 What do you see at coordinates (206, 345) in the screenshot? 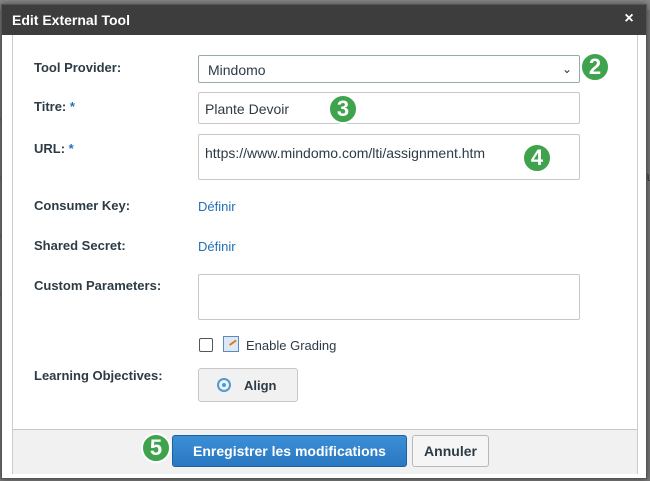
I see `enable-grading-checkbox` at bounding box center [206, 345].